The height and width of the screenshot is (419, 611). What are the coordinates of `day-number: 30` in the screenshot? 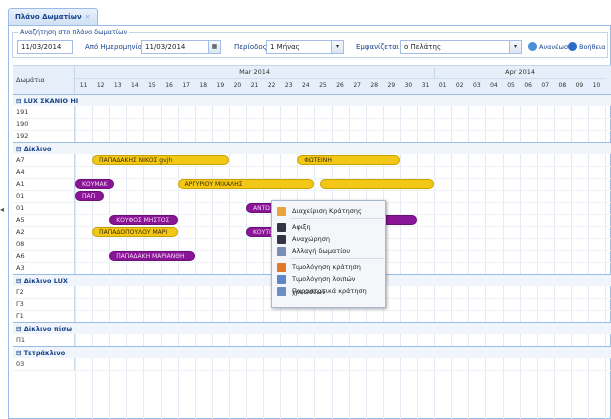 It's located at (408, 85).